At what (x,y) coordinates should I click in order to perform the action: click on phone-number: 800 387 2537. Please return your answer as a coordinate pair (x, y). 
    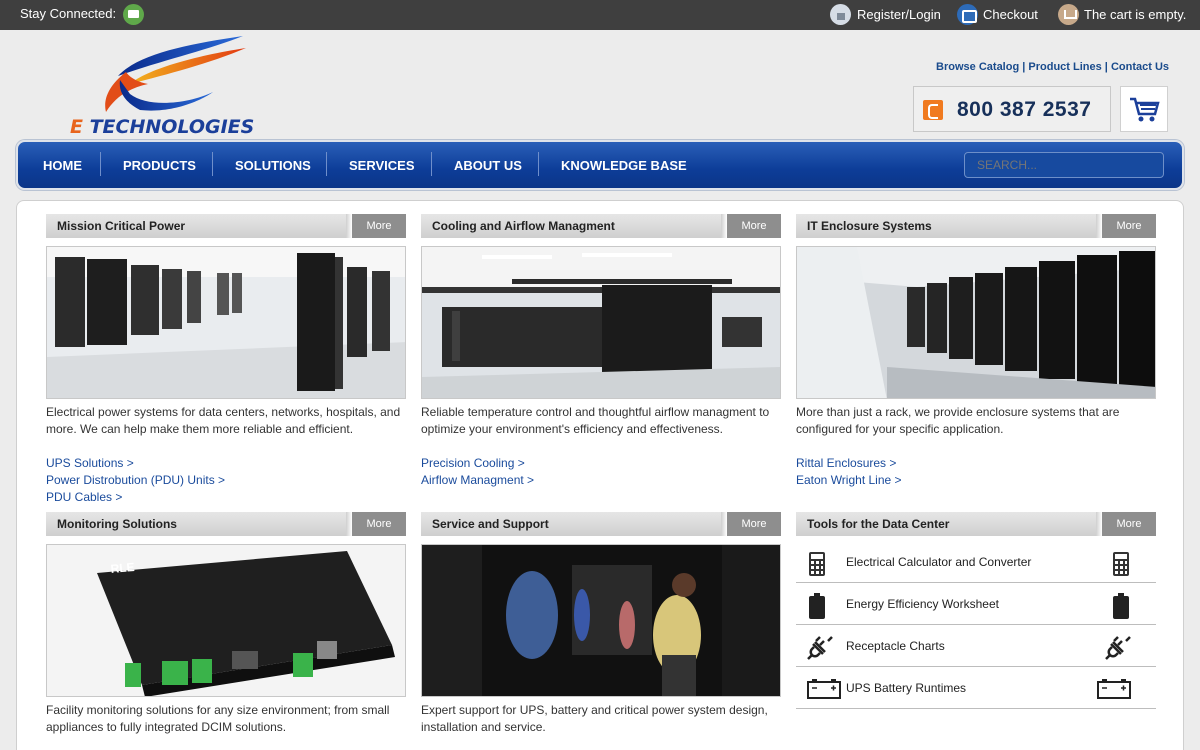
    Looking at the image, I should click on (1024, 110).